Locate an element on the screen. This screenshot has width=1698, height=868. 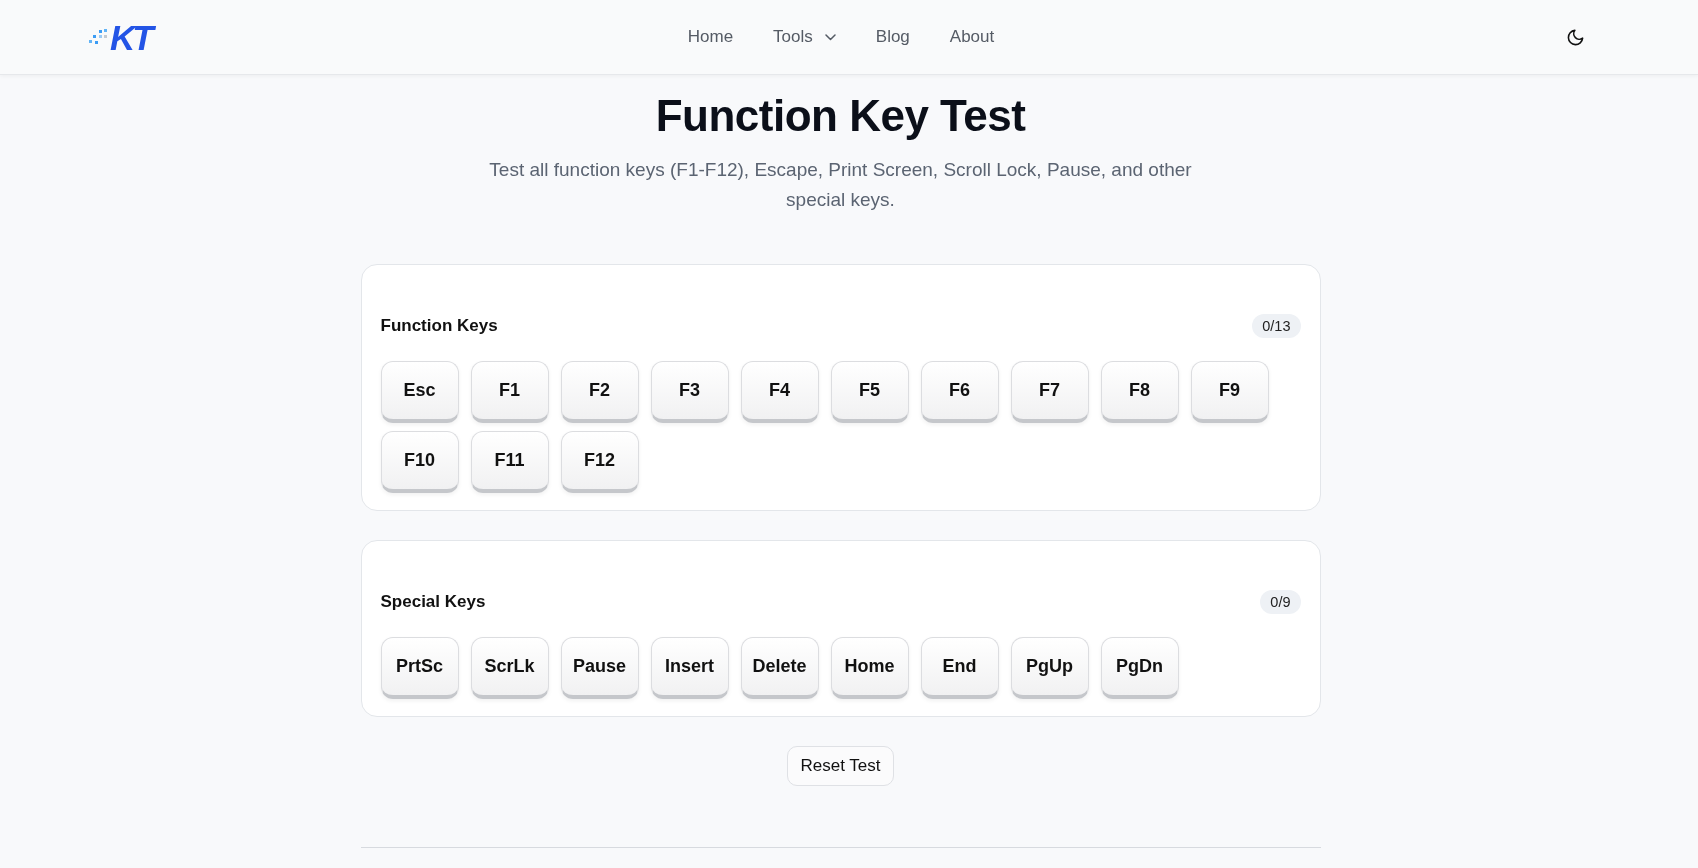
group-title: Special Keys is located at coordinates (433, 602).